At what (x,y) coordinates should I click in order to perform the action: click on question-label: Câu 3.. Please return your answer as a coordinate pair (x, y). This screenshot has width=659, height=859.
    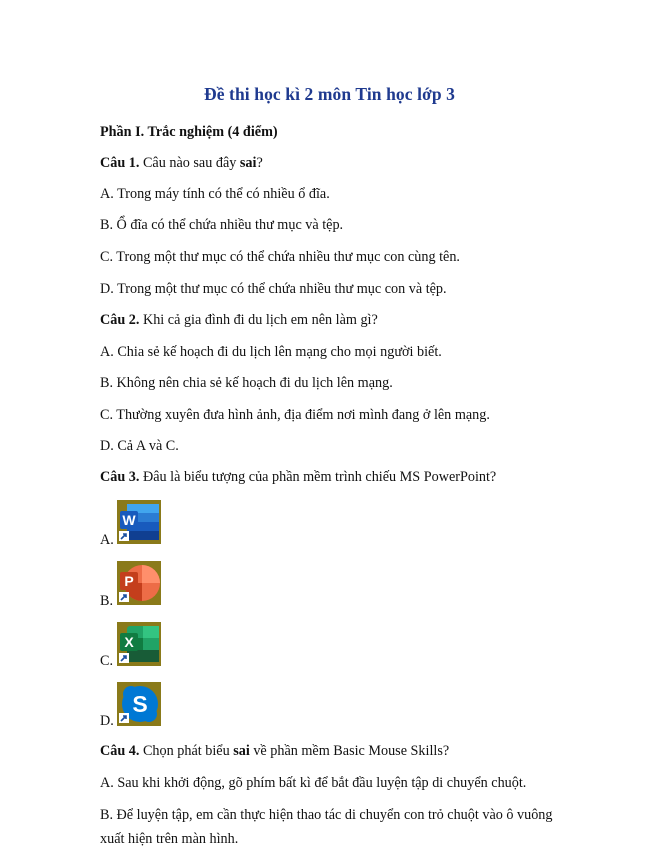
    Looking at the image, I should click on (120, 477).